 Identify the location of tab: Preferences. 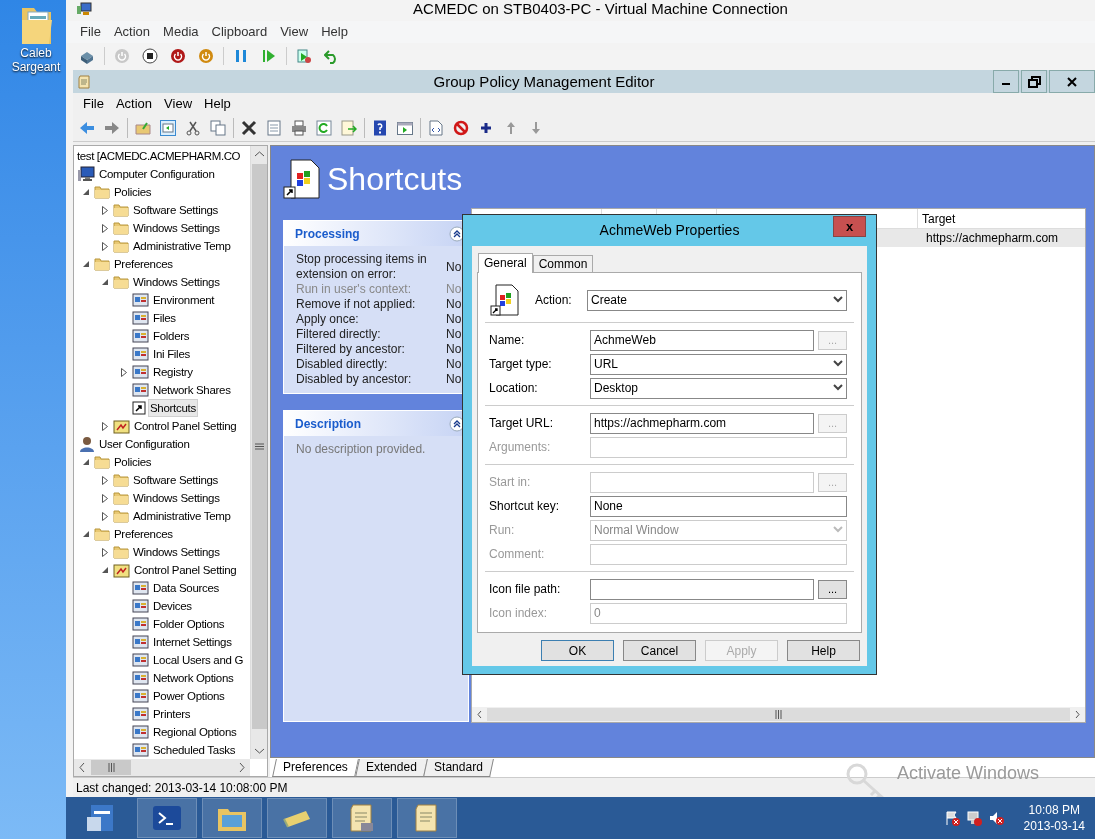
(315, 768).